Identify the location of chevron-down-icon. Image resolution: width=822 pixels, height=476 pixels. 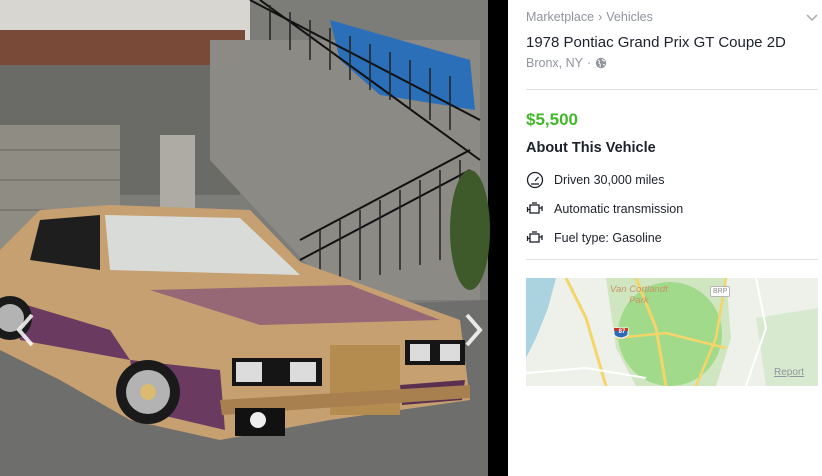
(812, 18).